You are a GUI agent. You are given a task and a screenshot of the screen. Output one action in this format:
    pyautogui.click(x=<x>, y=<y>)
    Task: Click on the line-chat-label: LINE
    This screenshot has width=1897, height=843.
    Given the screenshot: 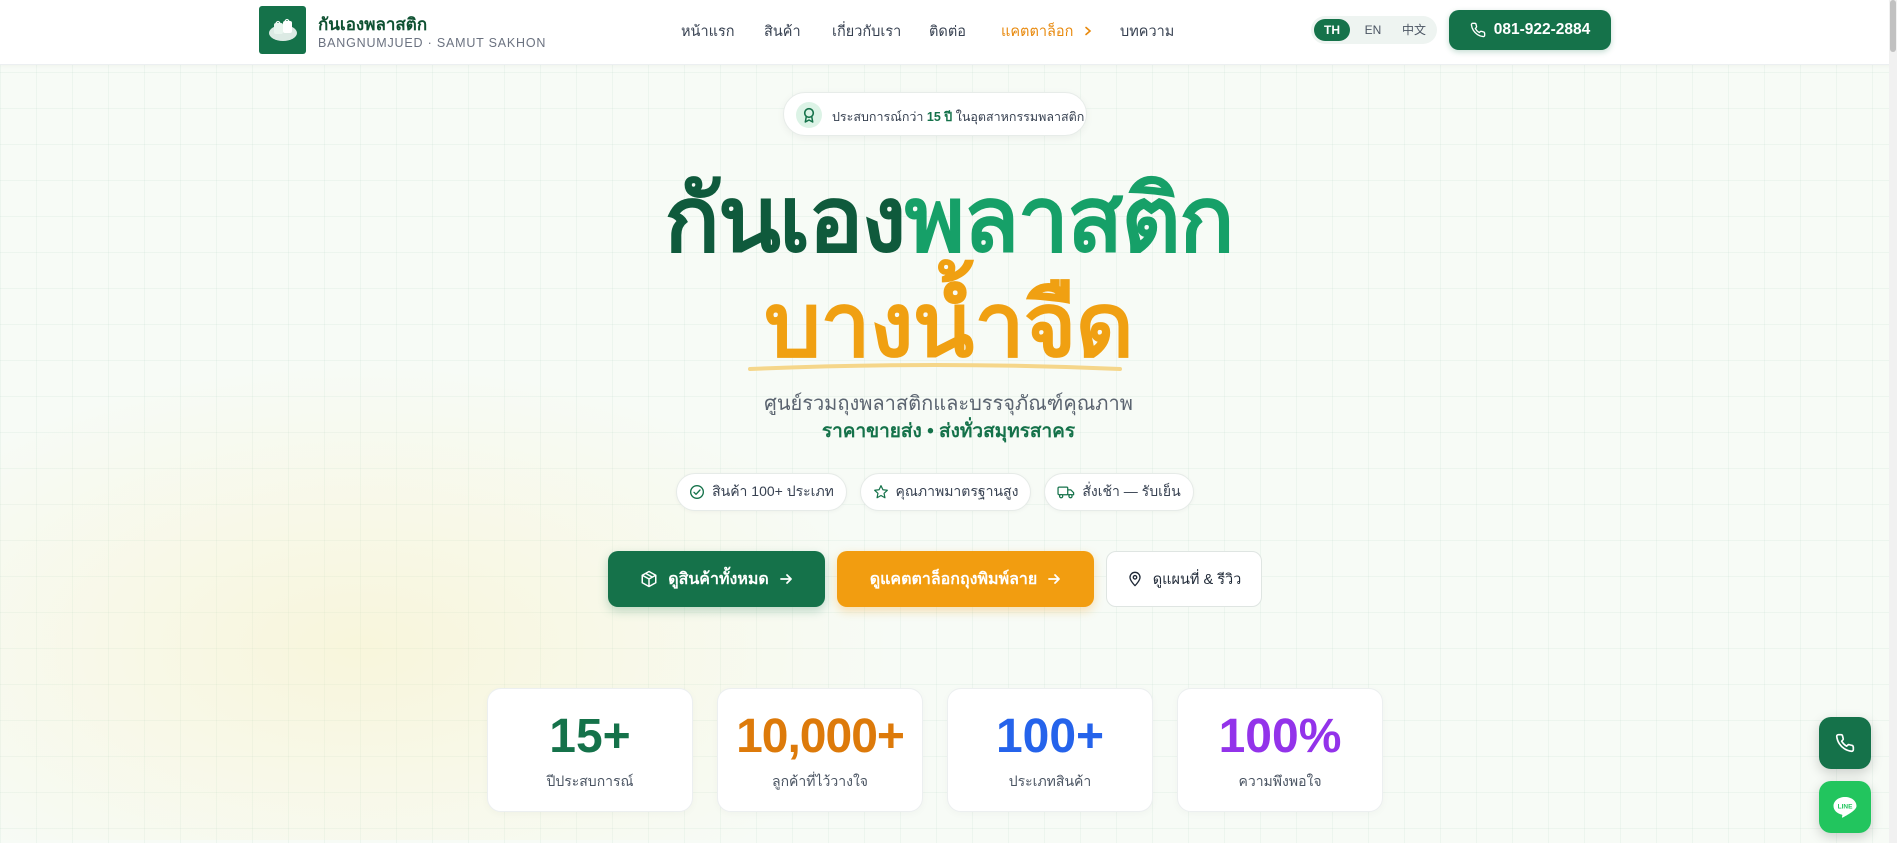 What is the action you would take?
    pyautogui.click(x=1845, y=807)
    